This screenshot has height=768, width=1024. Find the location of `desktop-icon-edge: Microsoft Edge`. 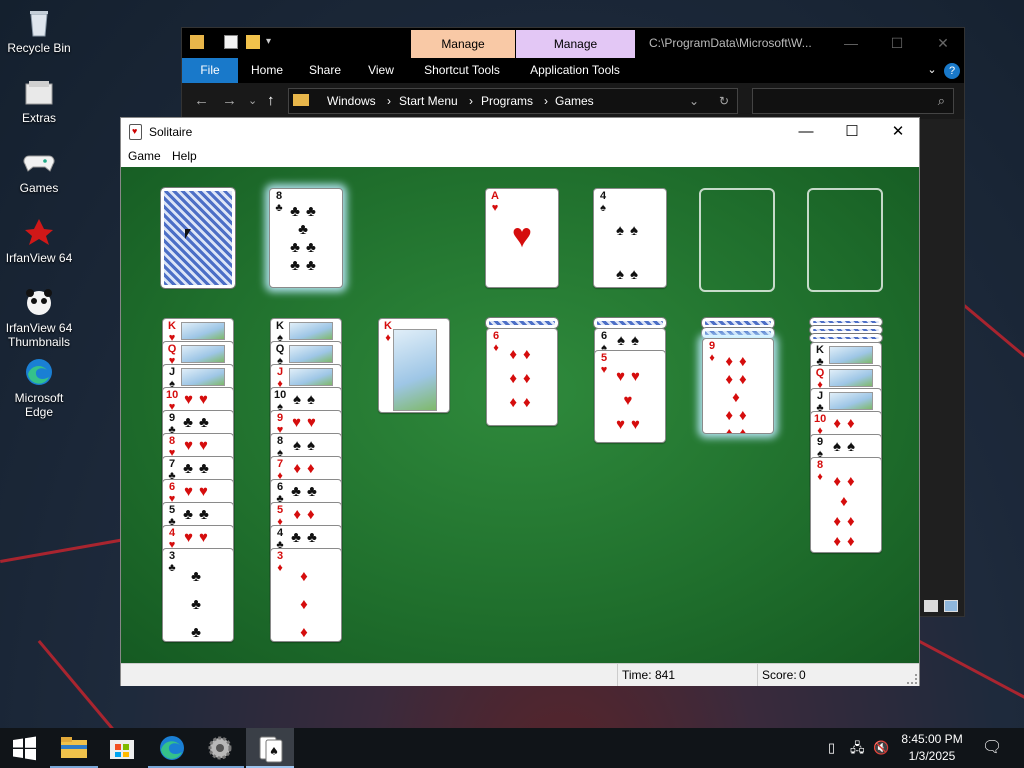

desktop-icon-edge: Microsoft Edge is located at coordinates (39, 387).